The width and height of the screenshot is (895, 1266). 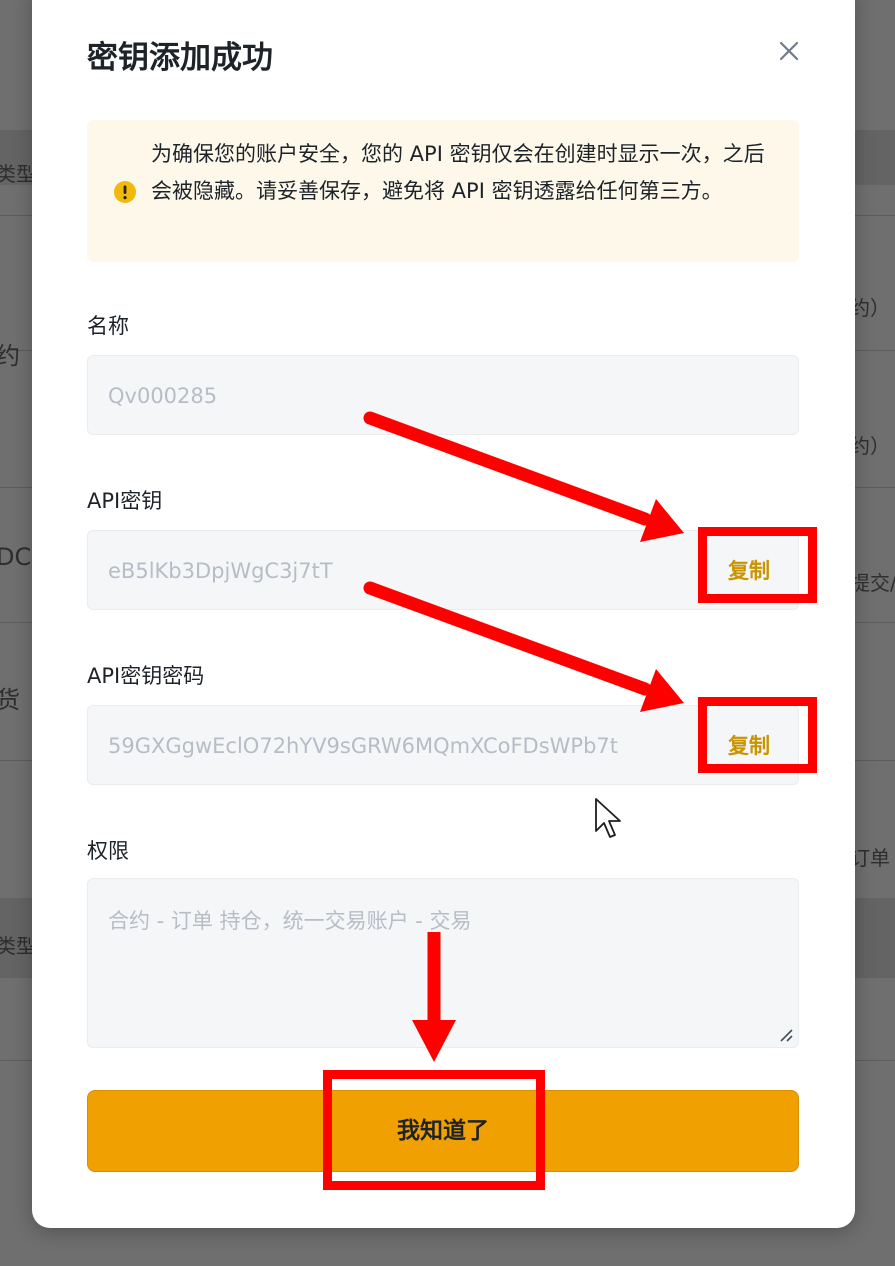 What do you see at coordinates (108, 851) in the screenshot?
I see `permission-label: 权限` at bounding box center [108, 851].